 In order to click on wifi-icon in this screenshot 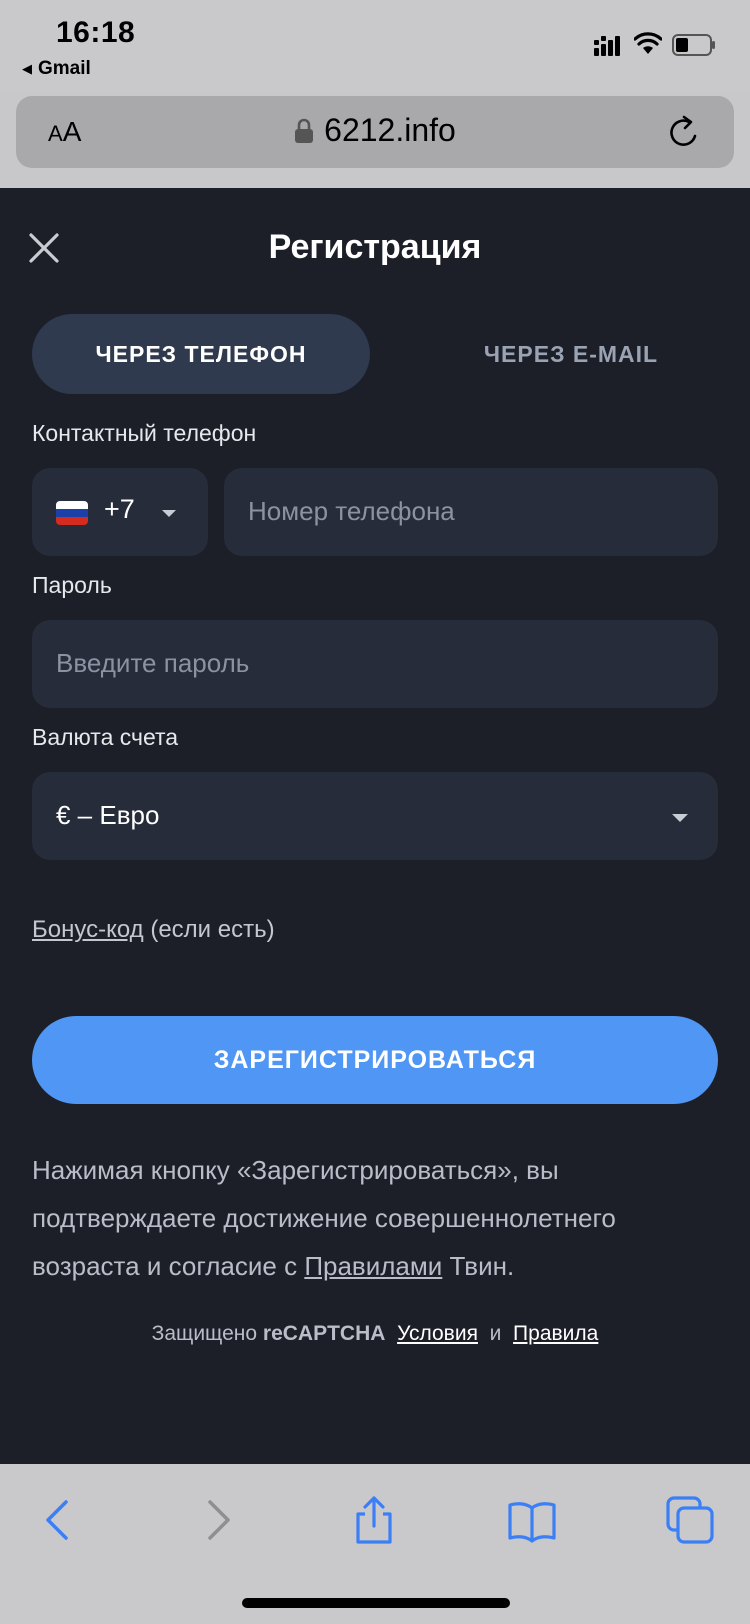, I will do `click(648, 43)`.